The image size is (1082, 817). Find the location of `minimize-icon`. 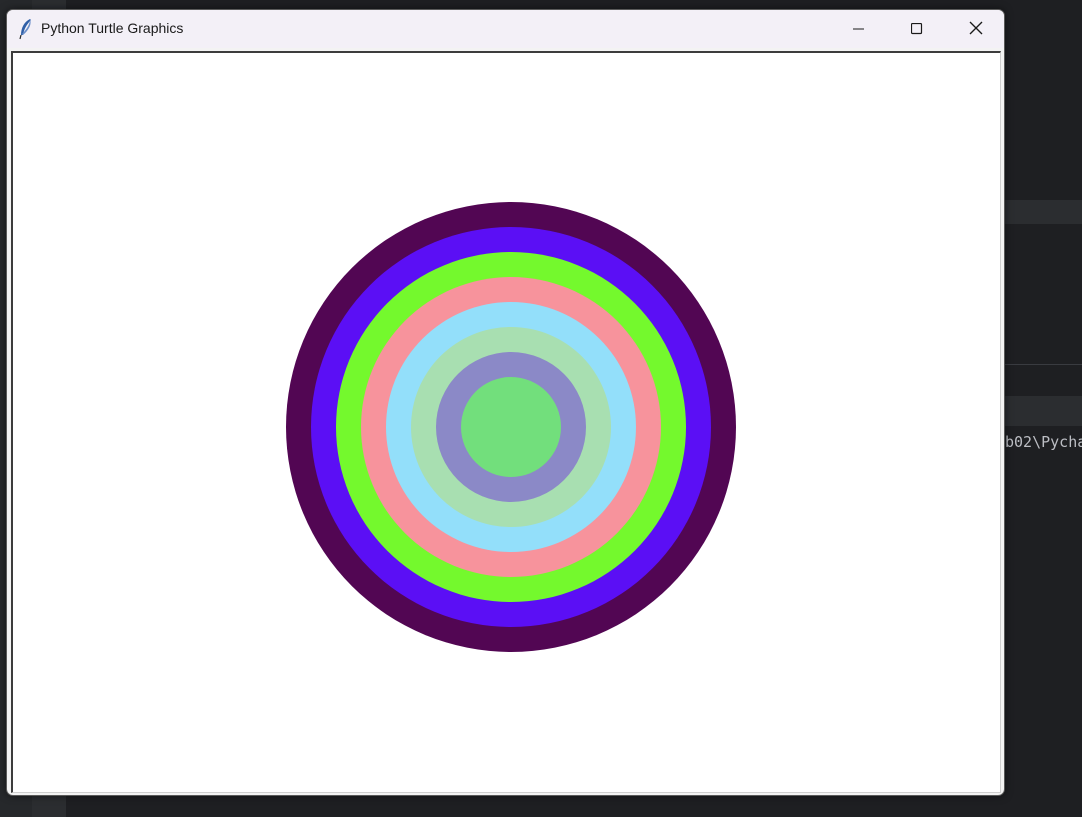

minimize-icon is located at coordinates (859, 29).